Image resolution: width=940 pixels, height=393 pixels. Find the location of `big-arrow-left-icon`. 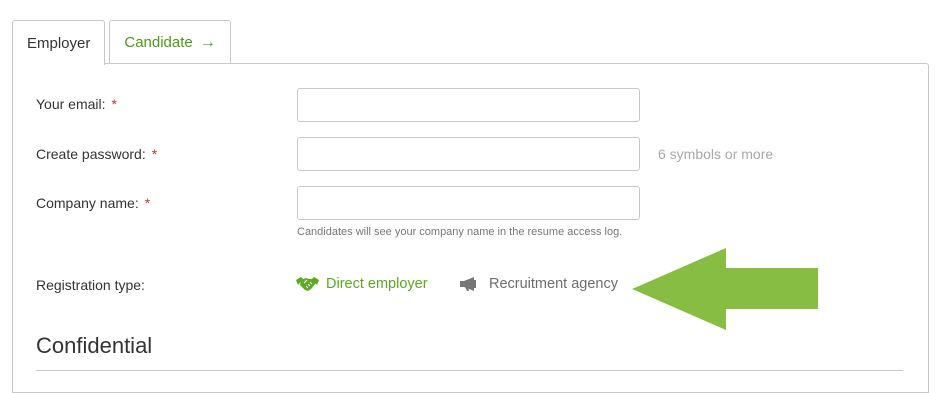

big-arrow-left-icon is located at coordinates (725, 289).